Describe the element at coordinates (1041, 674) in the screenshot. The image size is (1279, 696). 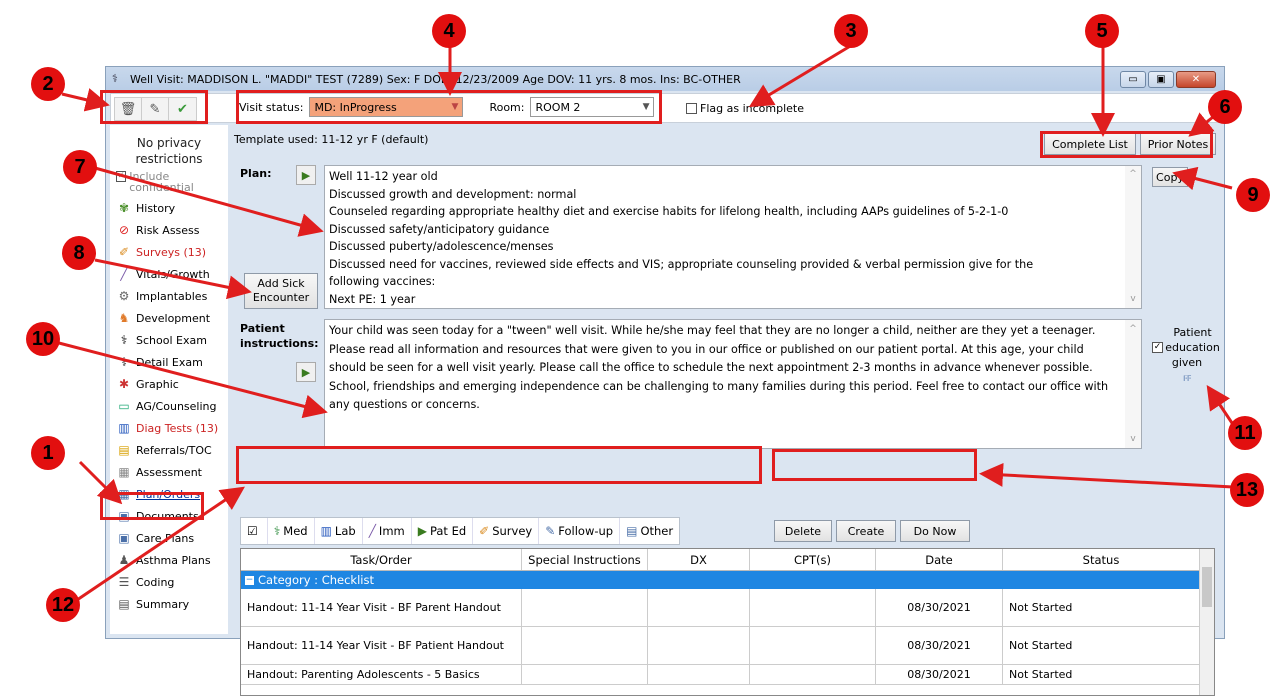
I see `cell-status: Not Started` at that location.